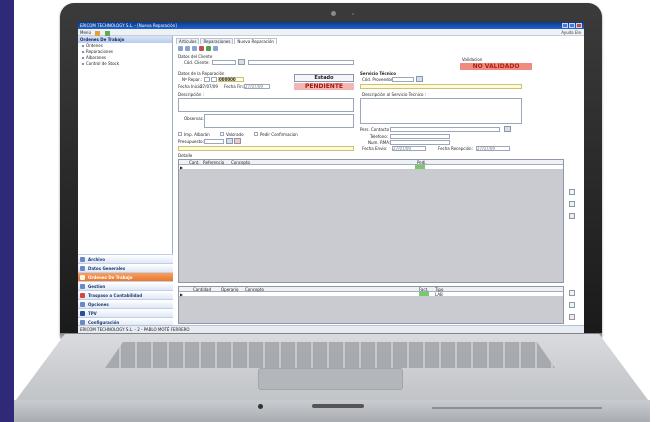  What do you see at coordinates (409, 148) in the screenshot?
I see `fecha-envio-field: 27/07/09` at bounding box center [409, 148].